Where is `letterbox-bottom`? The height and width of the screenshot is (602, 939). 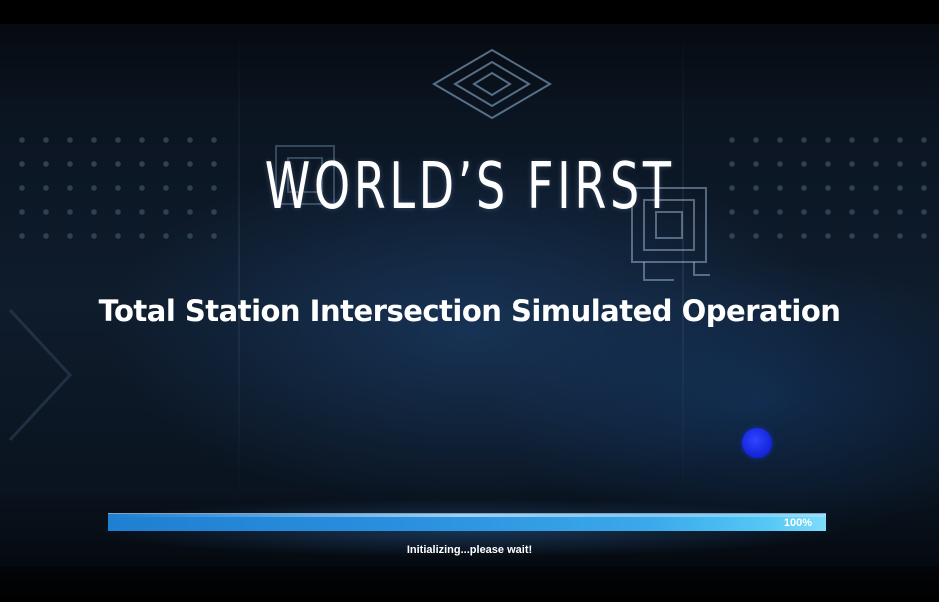 letterbox-bottom is located at coordinates (469, 584).